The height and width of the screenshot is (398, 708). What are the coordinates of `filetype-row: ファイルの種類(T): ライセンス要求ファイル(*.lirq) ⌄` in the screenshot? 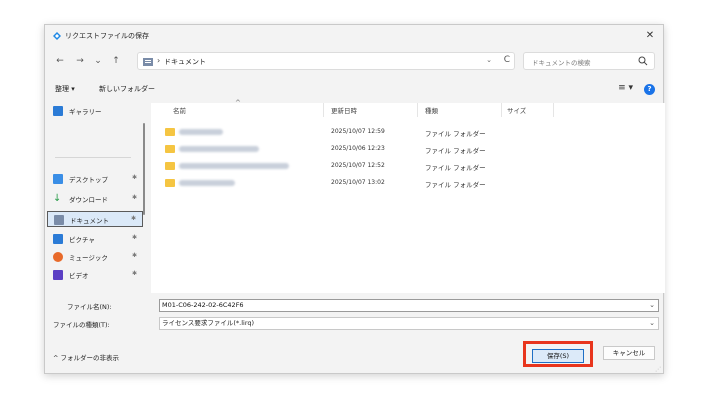 It's located at (354, 324).